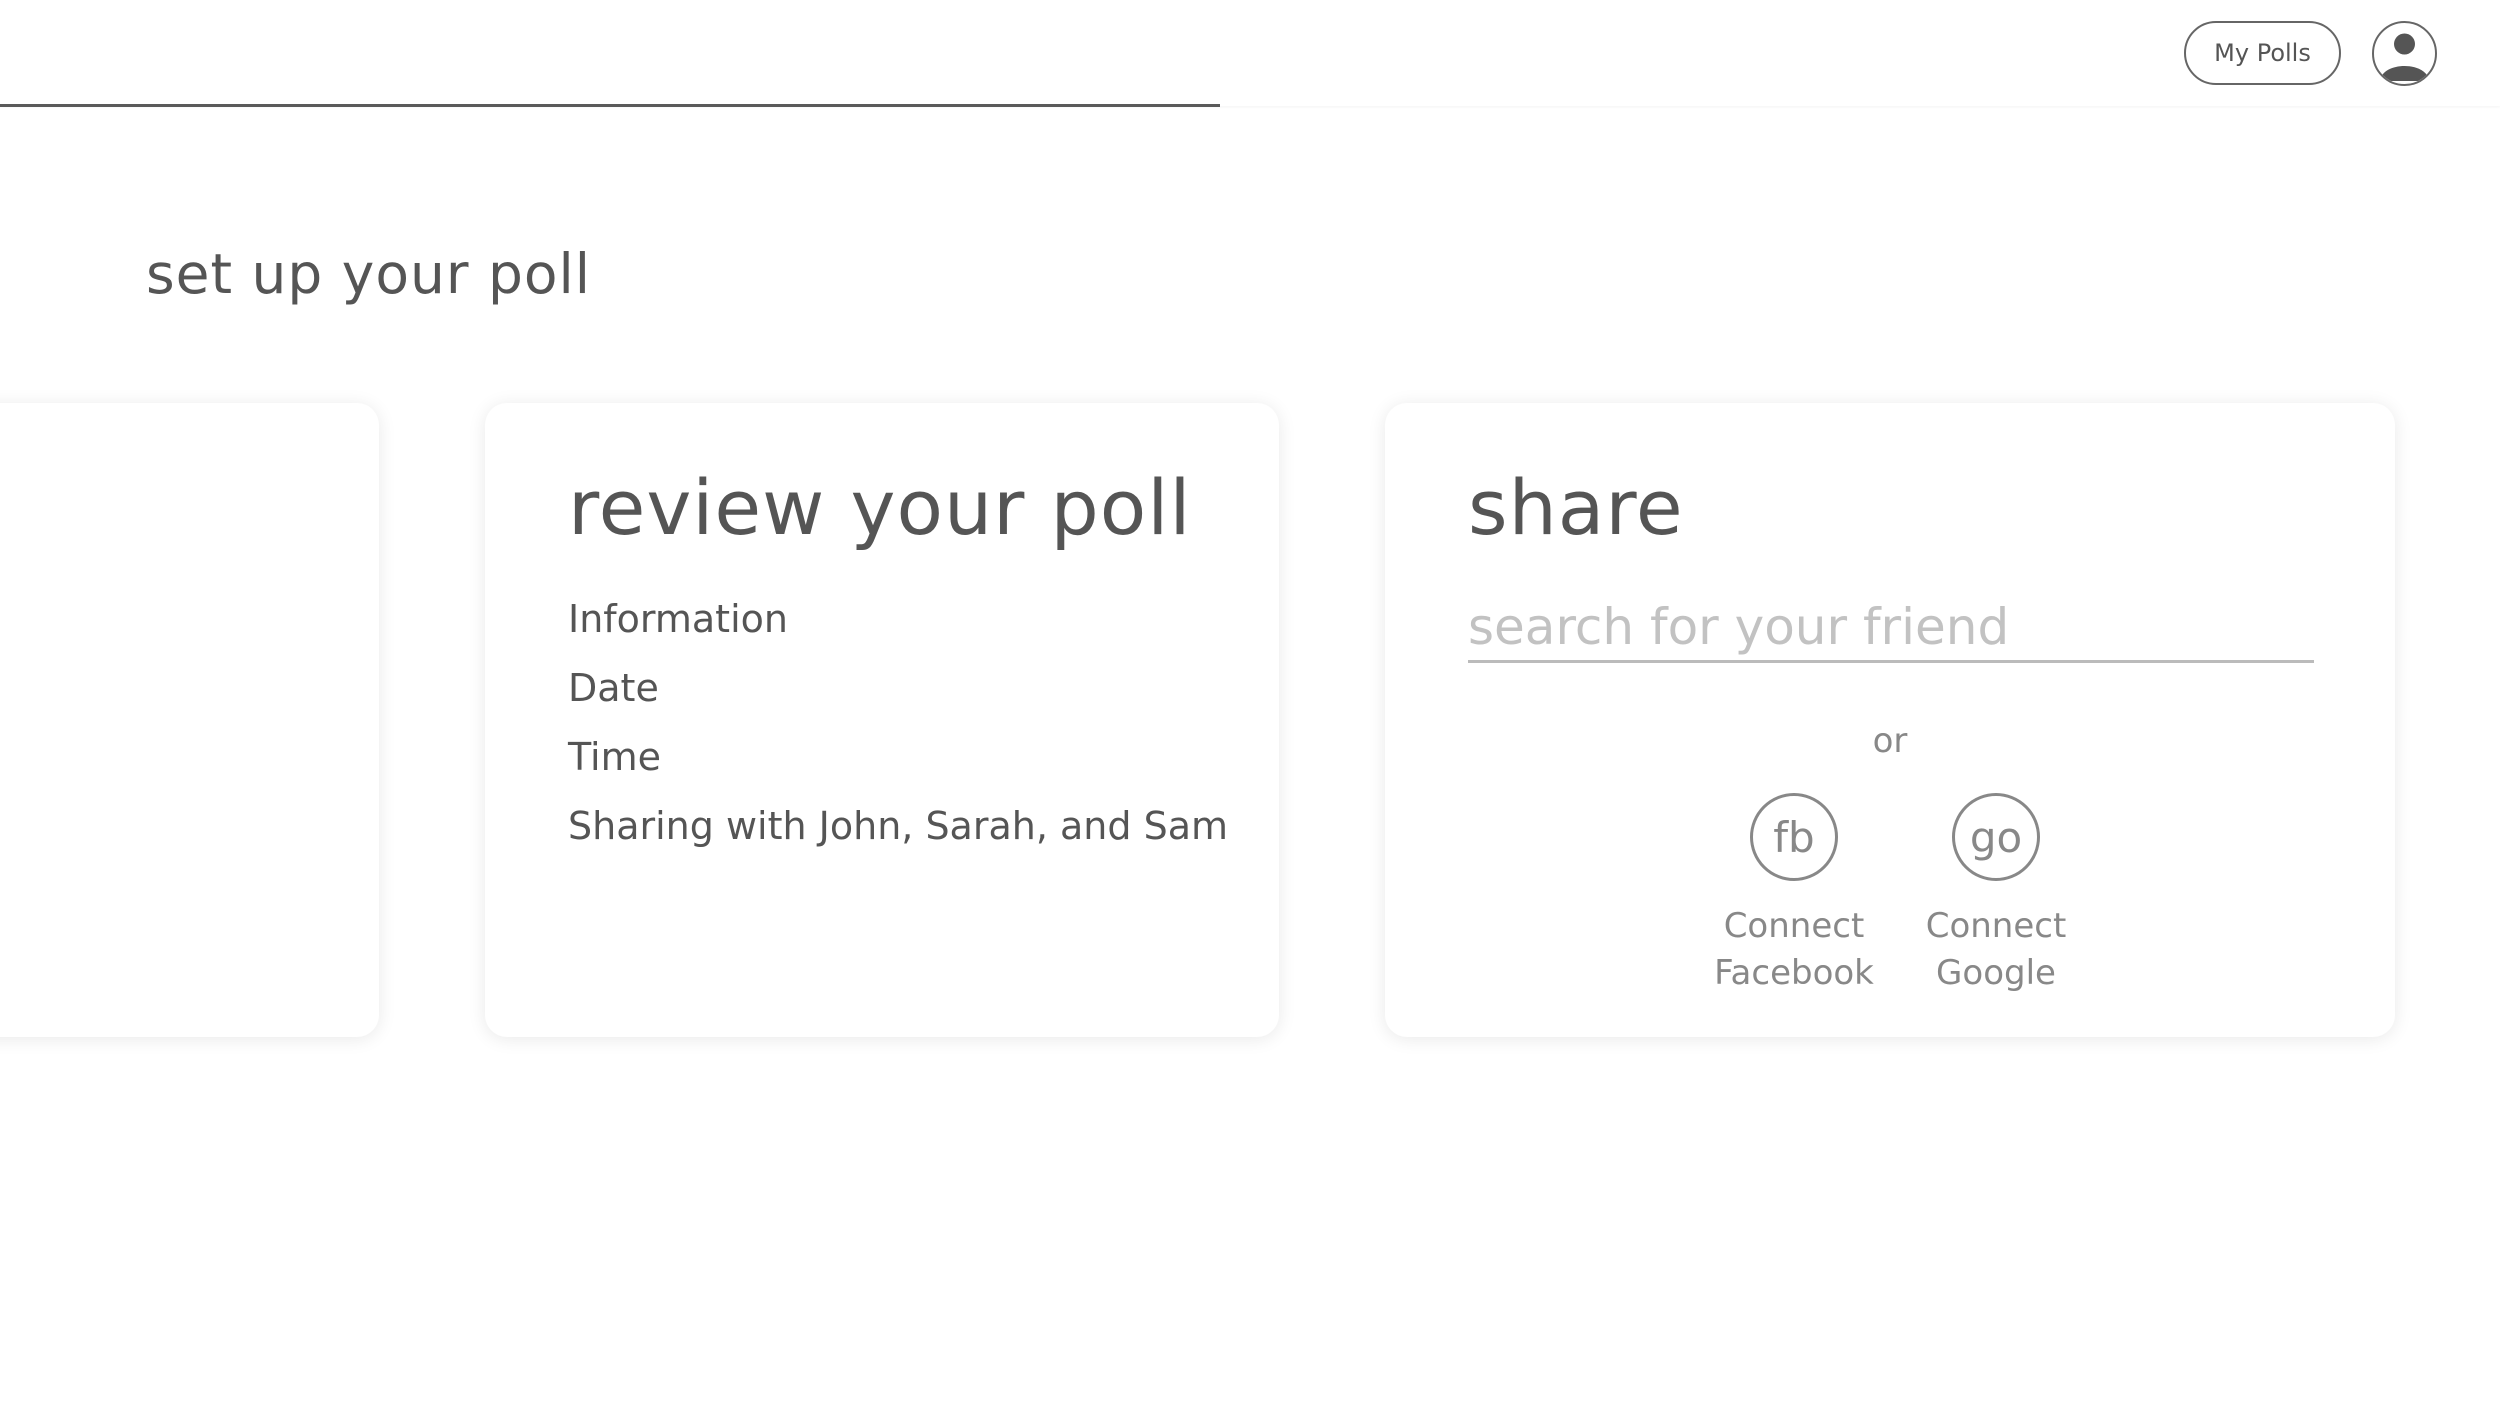  I want to click on user-avatar-icon, so click(2404, 53).